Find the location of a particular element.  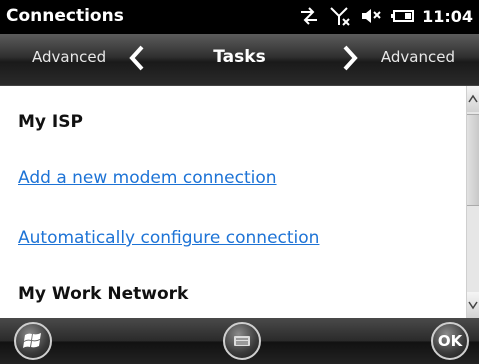

bottom-bar: OK is located at coordinates (239, 341).